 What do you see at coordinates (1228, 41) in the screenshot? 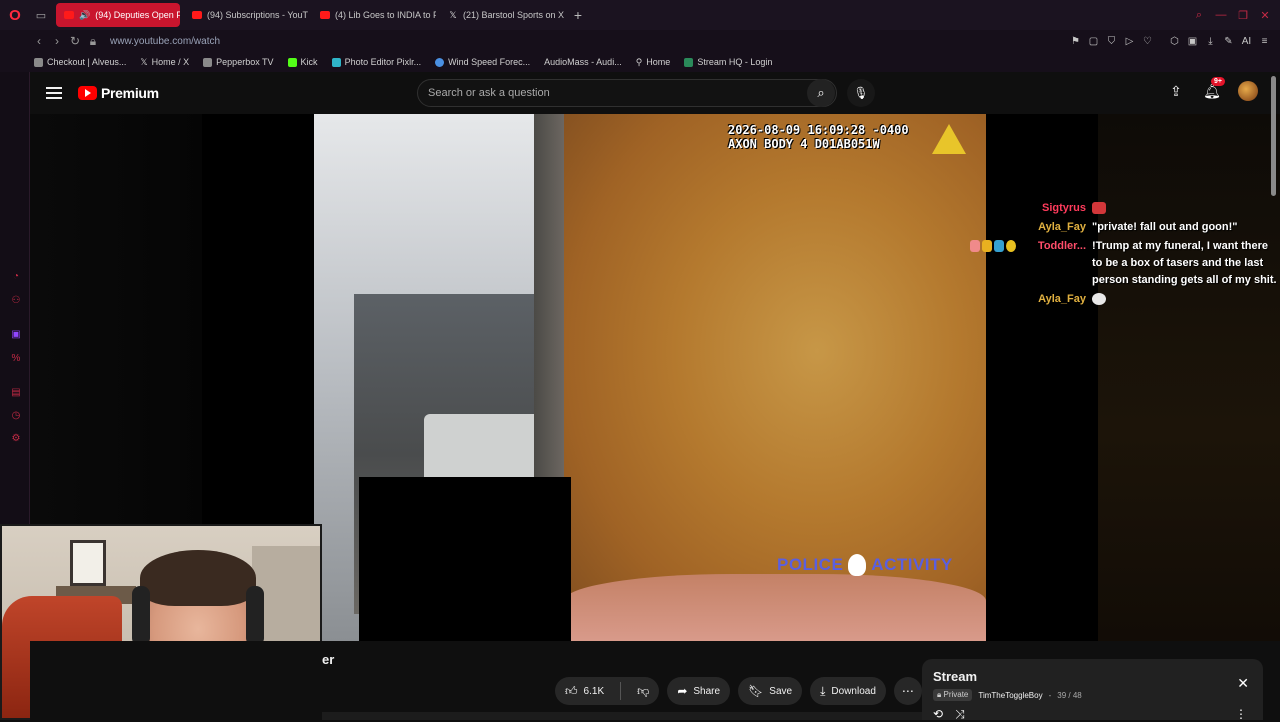
I see `pen-icon: ✎` at bounding box center [1228, 41].